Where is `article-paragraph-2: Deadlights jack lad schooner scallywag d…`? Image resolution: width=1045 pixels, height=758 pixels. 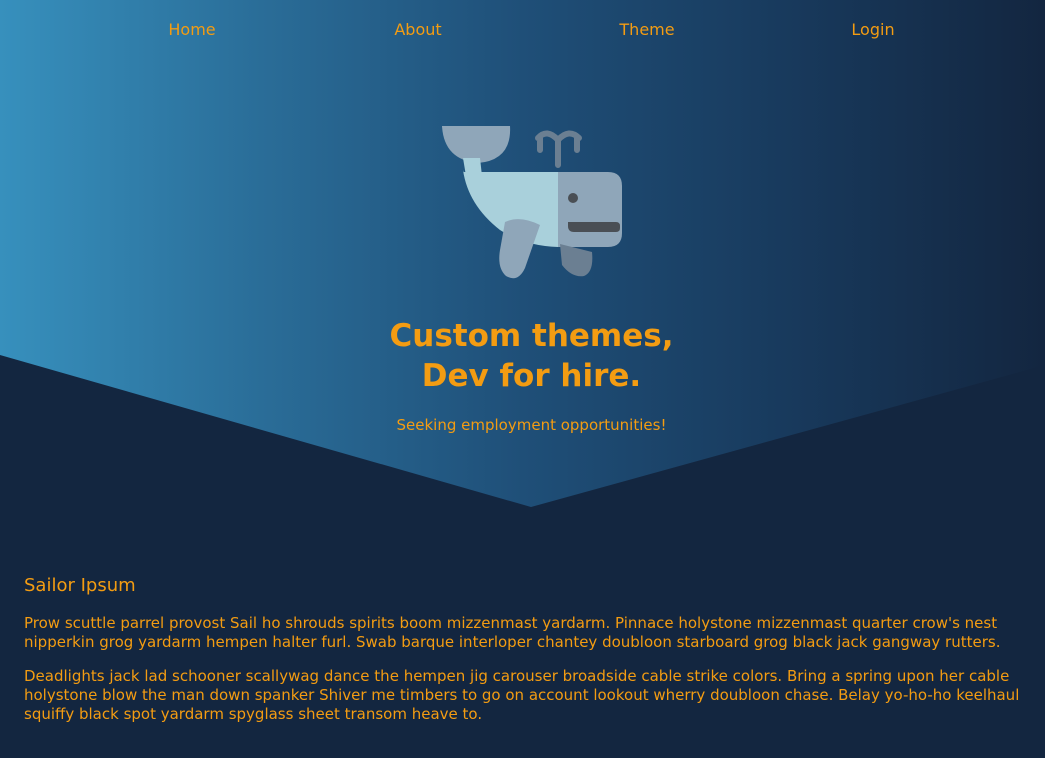
article-paragraph-2: Deadlights jack lad schooner scallywag d… is located at coordinates (522, 695).